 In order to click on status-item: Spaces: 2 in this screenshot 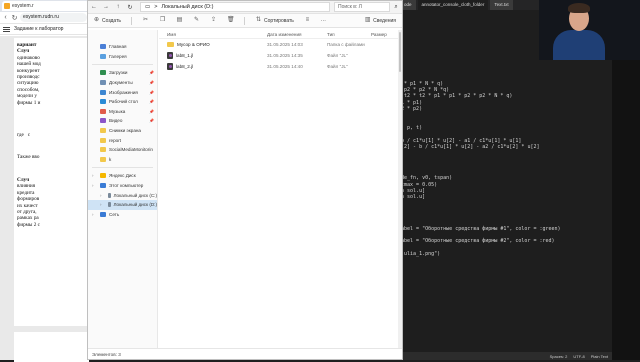, I will do `click(559, 356)`.